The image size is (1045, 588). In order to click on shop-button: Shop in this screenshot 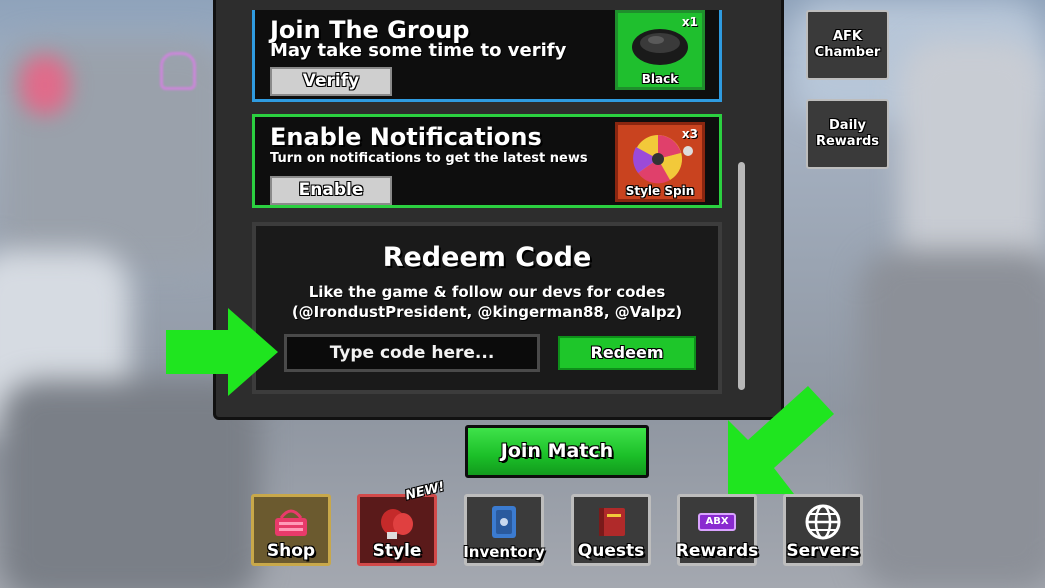, I will do `click(291, 530)`.